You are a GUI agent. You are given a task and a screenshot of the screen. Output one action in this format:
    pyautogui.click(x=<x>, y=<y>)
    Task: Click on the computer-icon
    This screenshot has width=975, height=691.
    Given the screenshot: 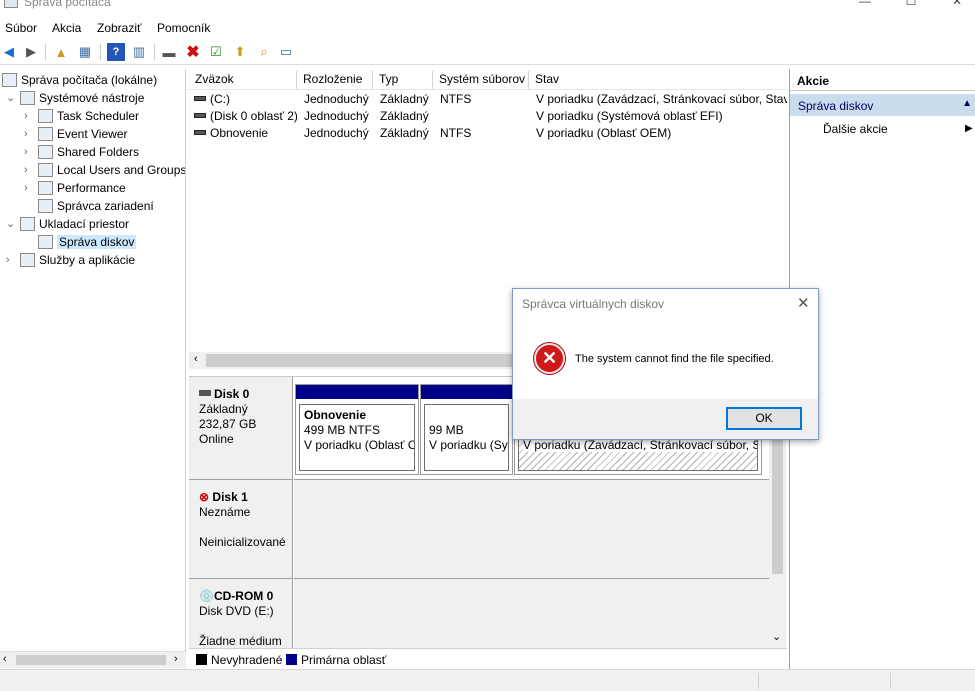 What is the action you would take?
    pyautogui.click(x=9, y=80)
    